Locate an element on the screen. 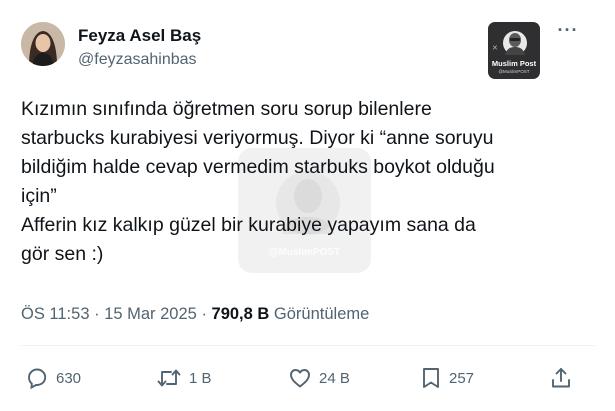  x-logo-icon: ✕ is located at coordinates (495, 48).